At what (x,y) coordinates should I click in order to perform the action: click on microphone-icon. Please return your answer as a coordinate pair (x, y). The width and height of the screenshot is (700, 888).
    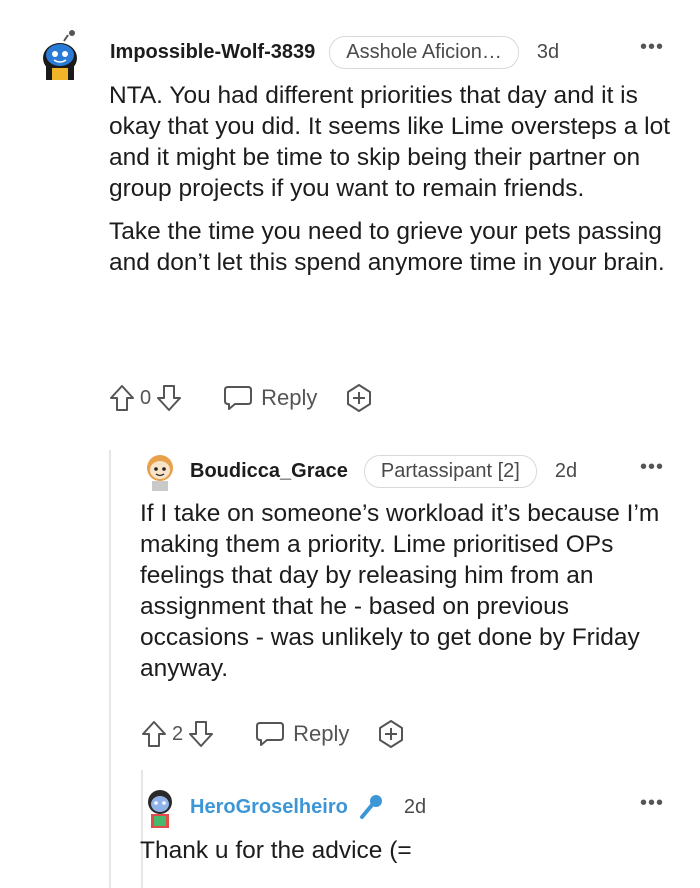
    Looking at the image, I should click on (371, 807).